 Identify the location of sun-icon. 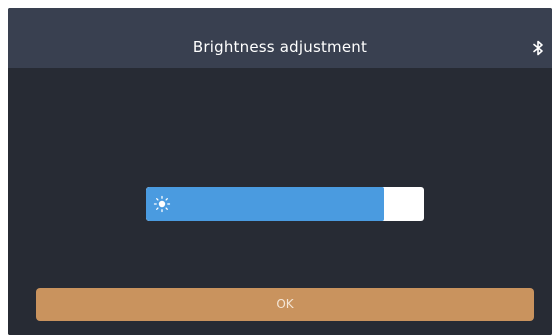
(162, 204).